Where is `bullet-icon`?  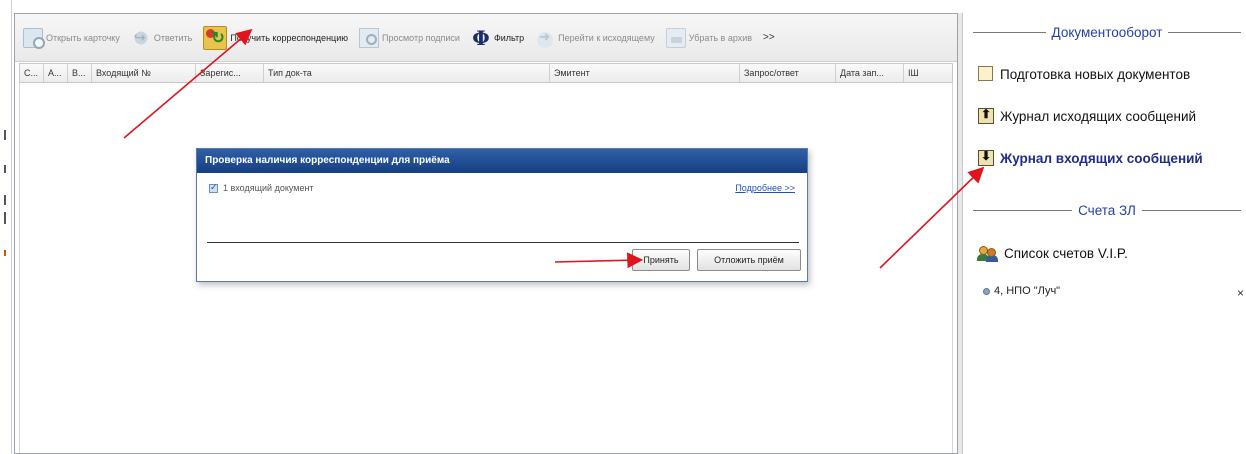
bullet-icon is located at coordinates (986, 291).